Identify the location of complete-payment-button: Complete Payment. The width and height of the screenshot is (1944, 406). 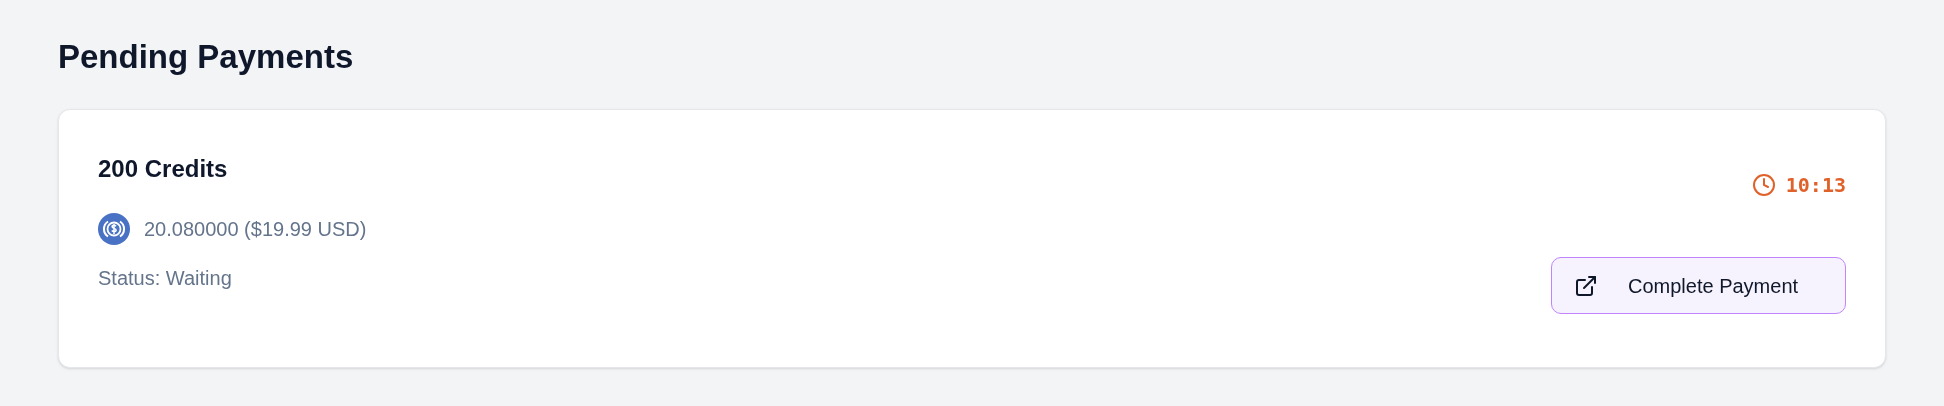
(1698, 285).